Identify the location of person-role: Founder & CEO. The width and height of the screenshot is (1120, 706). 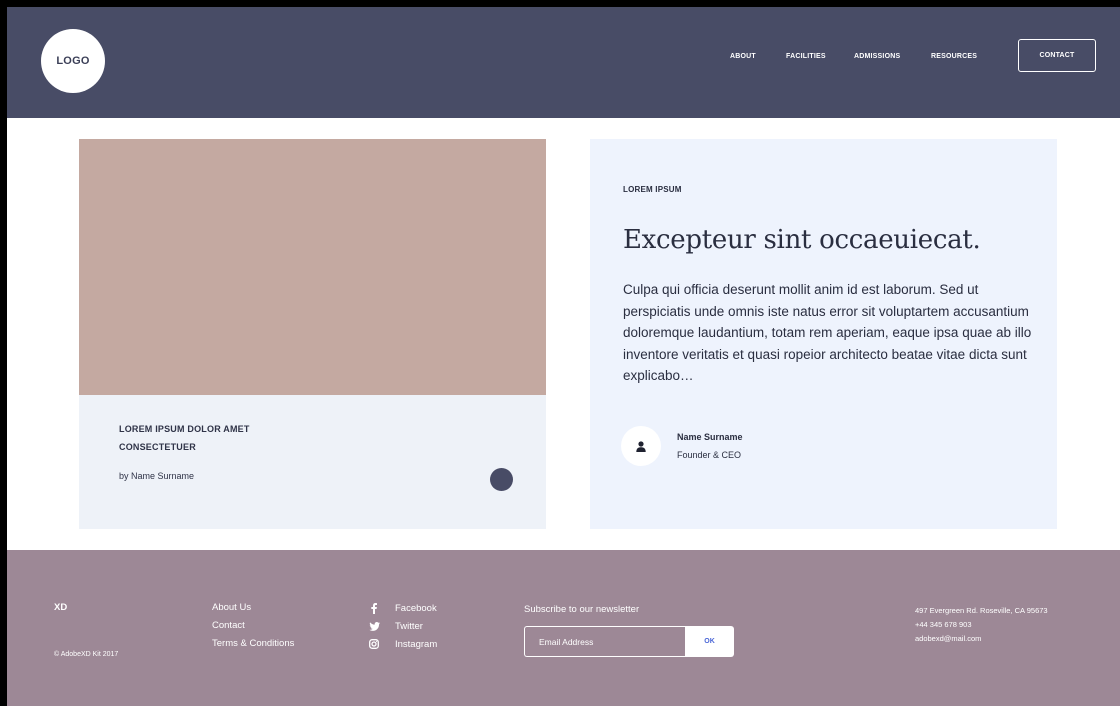
(709, 455).